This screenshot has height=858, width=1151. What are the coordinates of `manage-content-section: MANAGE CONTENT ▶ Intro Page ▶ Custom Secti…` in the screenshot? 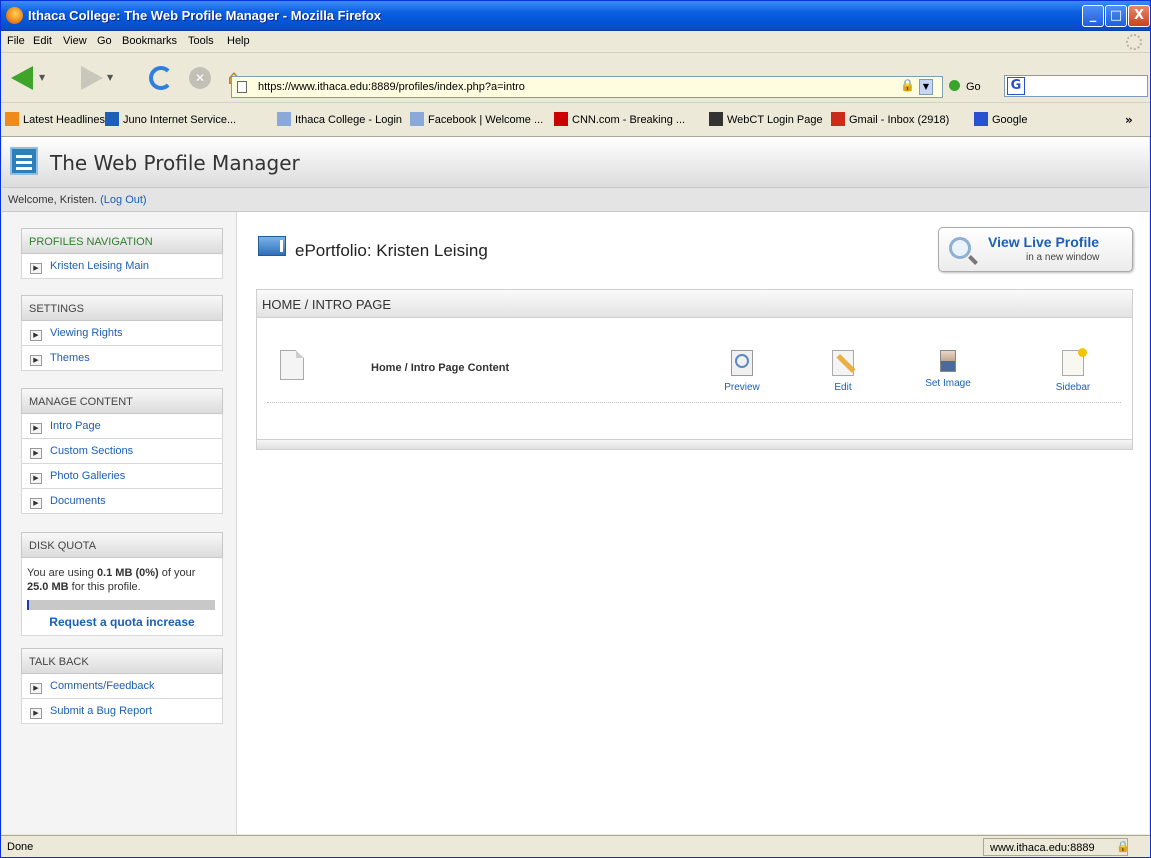 It's located at (122, 451).